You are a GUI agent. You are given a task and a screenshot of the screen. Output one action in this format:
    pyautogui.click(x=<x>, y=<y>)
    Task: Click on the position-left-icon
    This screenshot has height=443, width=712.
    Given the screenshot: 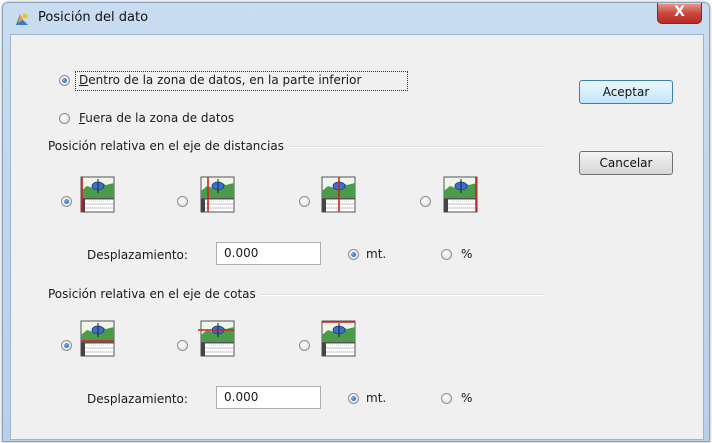 What is the action you would take?
    pyautogui.click(x=97, y=195)
    